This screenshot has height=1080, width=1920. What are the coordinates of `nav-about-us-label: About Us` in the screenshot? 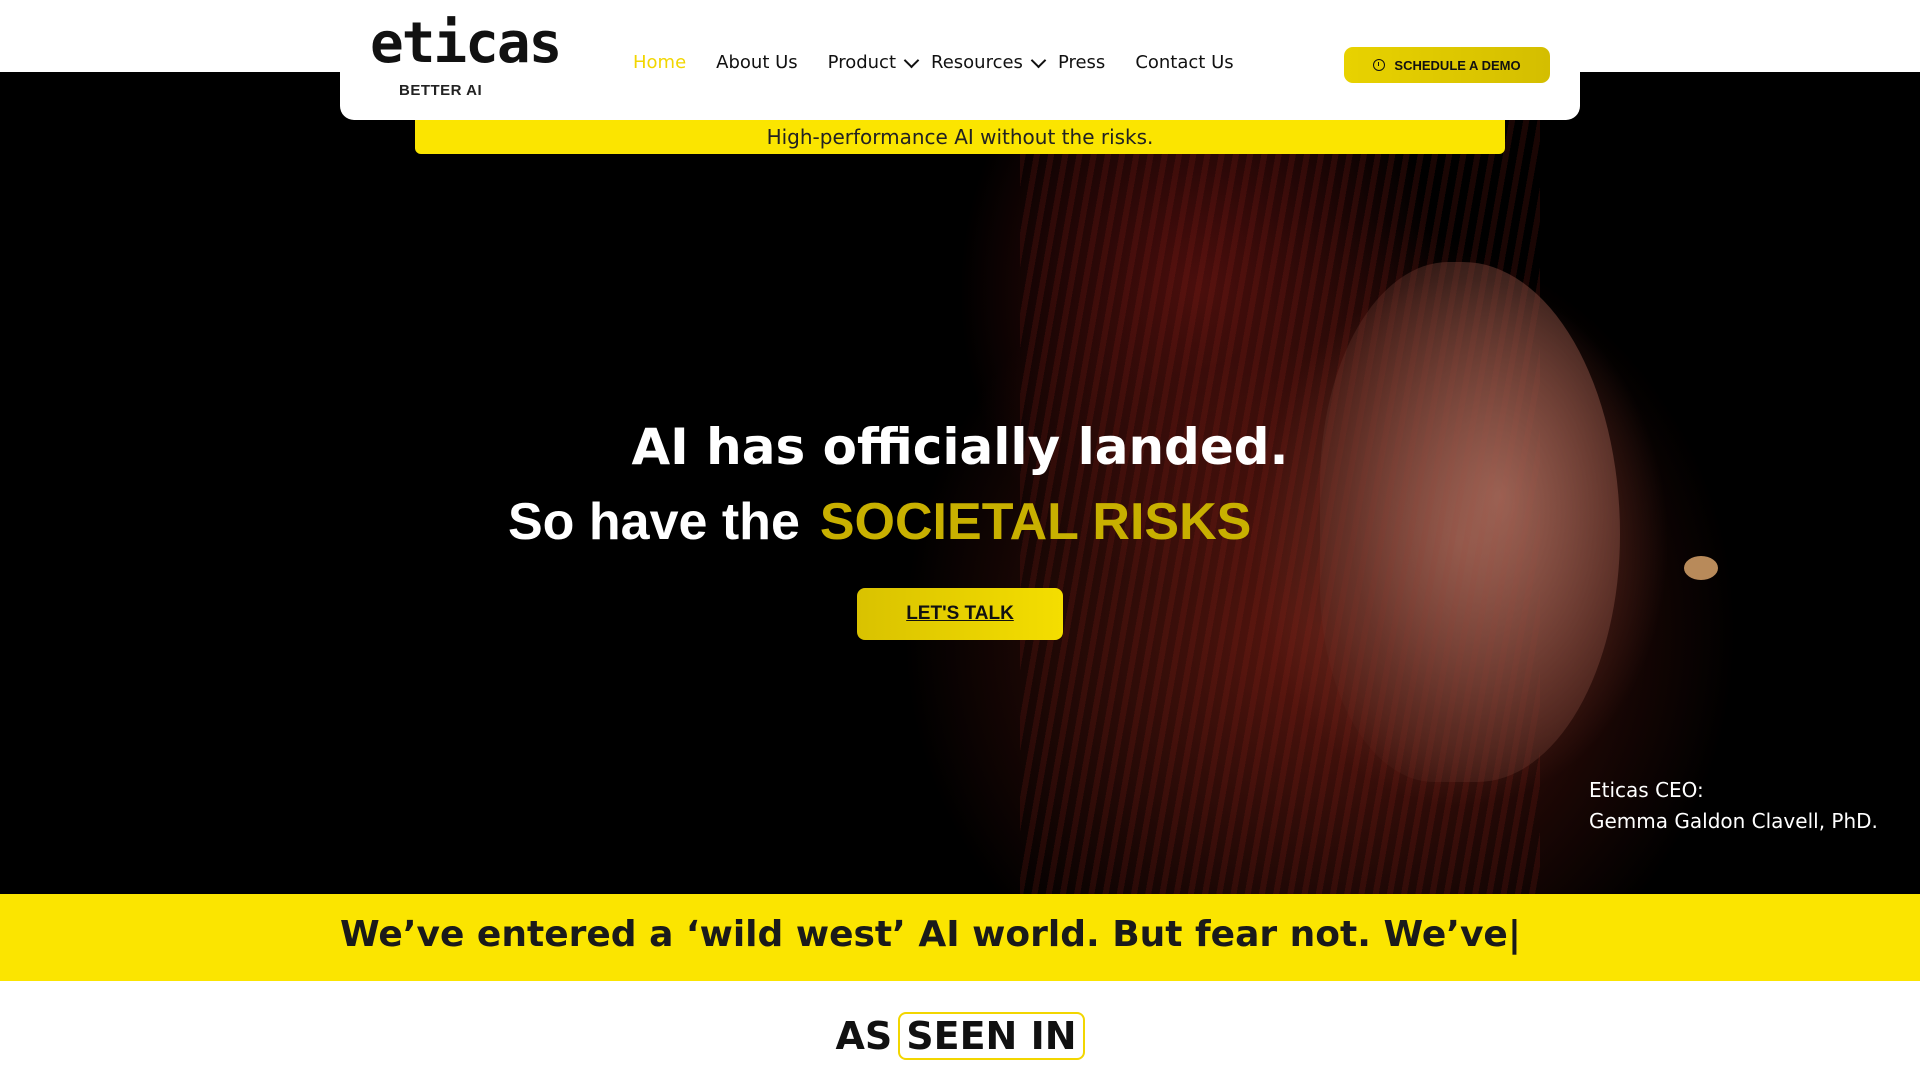 It's located at (757, 62).